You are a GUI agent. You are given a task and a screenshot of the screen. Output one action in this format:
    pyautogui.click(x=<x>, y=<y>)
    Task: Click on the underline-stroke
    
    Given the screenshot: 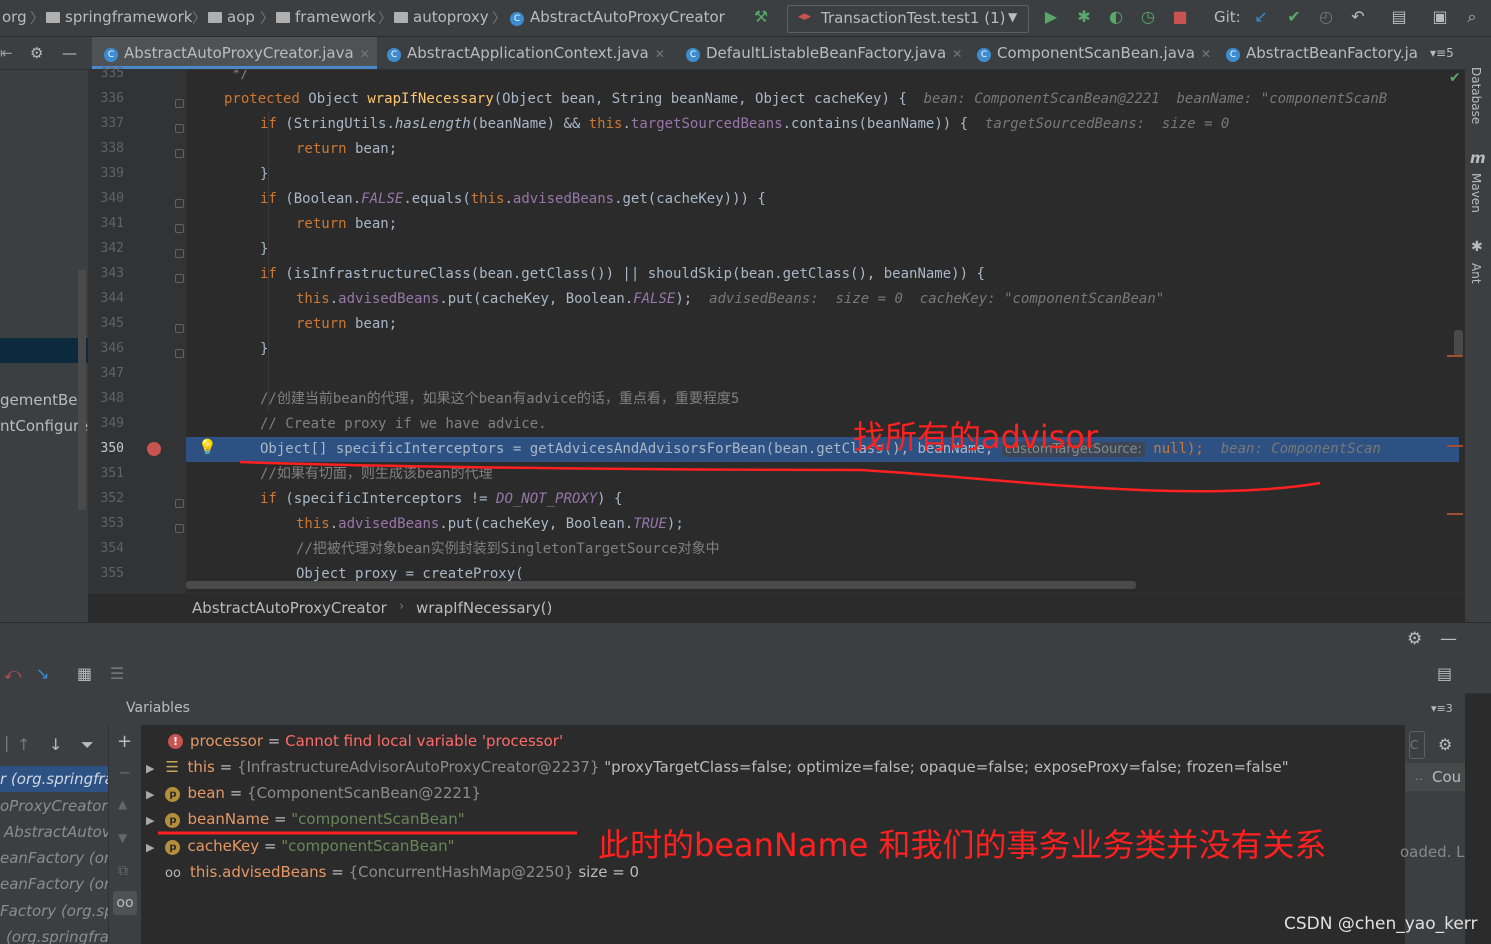 What is the action you would take?
    pyautogui.click(x=780, y=476)
    